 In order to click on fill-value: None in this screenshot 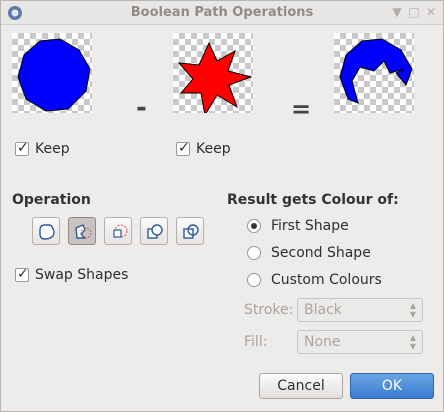, I will do `click(322, 342)`.